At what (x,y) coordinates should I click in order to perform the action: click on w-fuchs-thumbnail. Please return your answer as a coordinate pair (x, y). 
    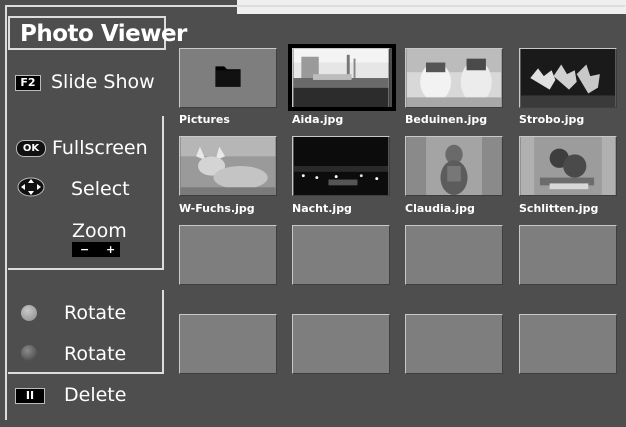
    Looking at the image, I should click on (228, 166).